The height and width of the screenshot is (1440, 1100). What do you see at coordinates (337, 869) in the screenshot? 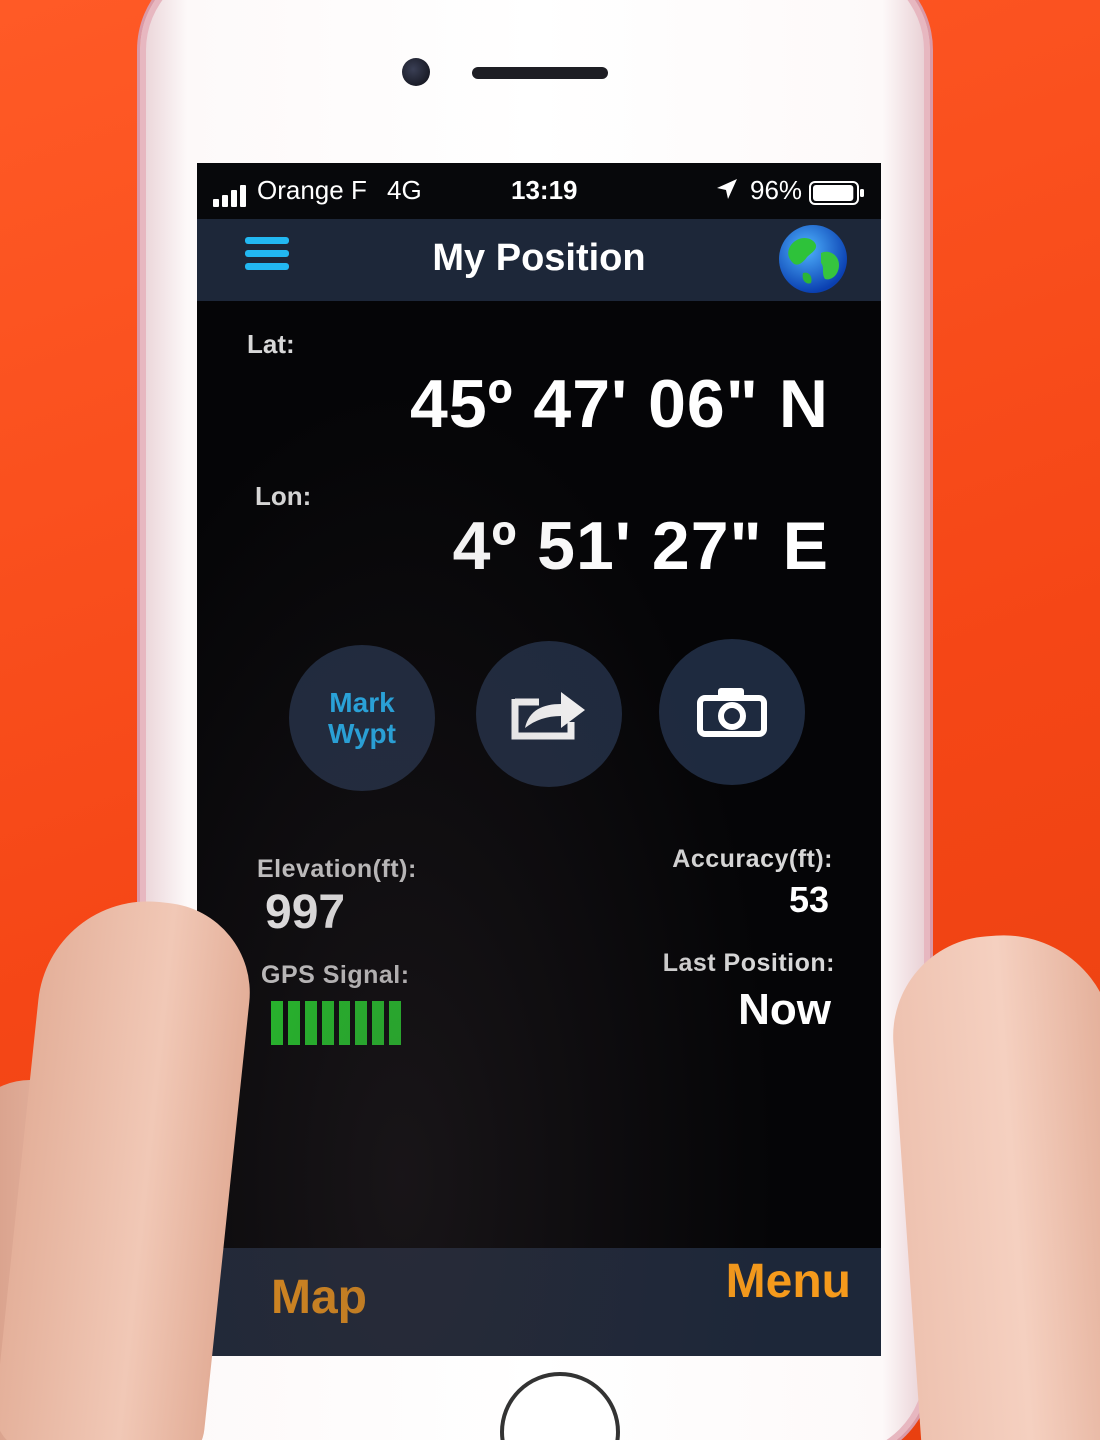
I see `elevation-label: Elevation(ft):` at bounding box center [337, 869].